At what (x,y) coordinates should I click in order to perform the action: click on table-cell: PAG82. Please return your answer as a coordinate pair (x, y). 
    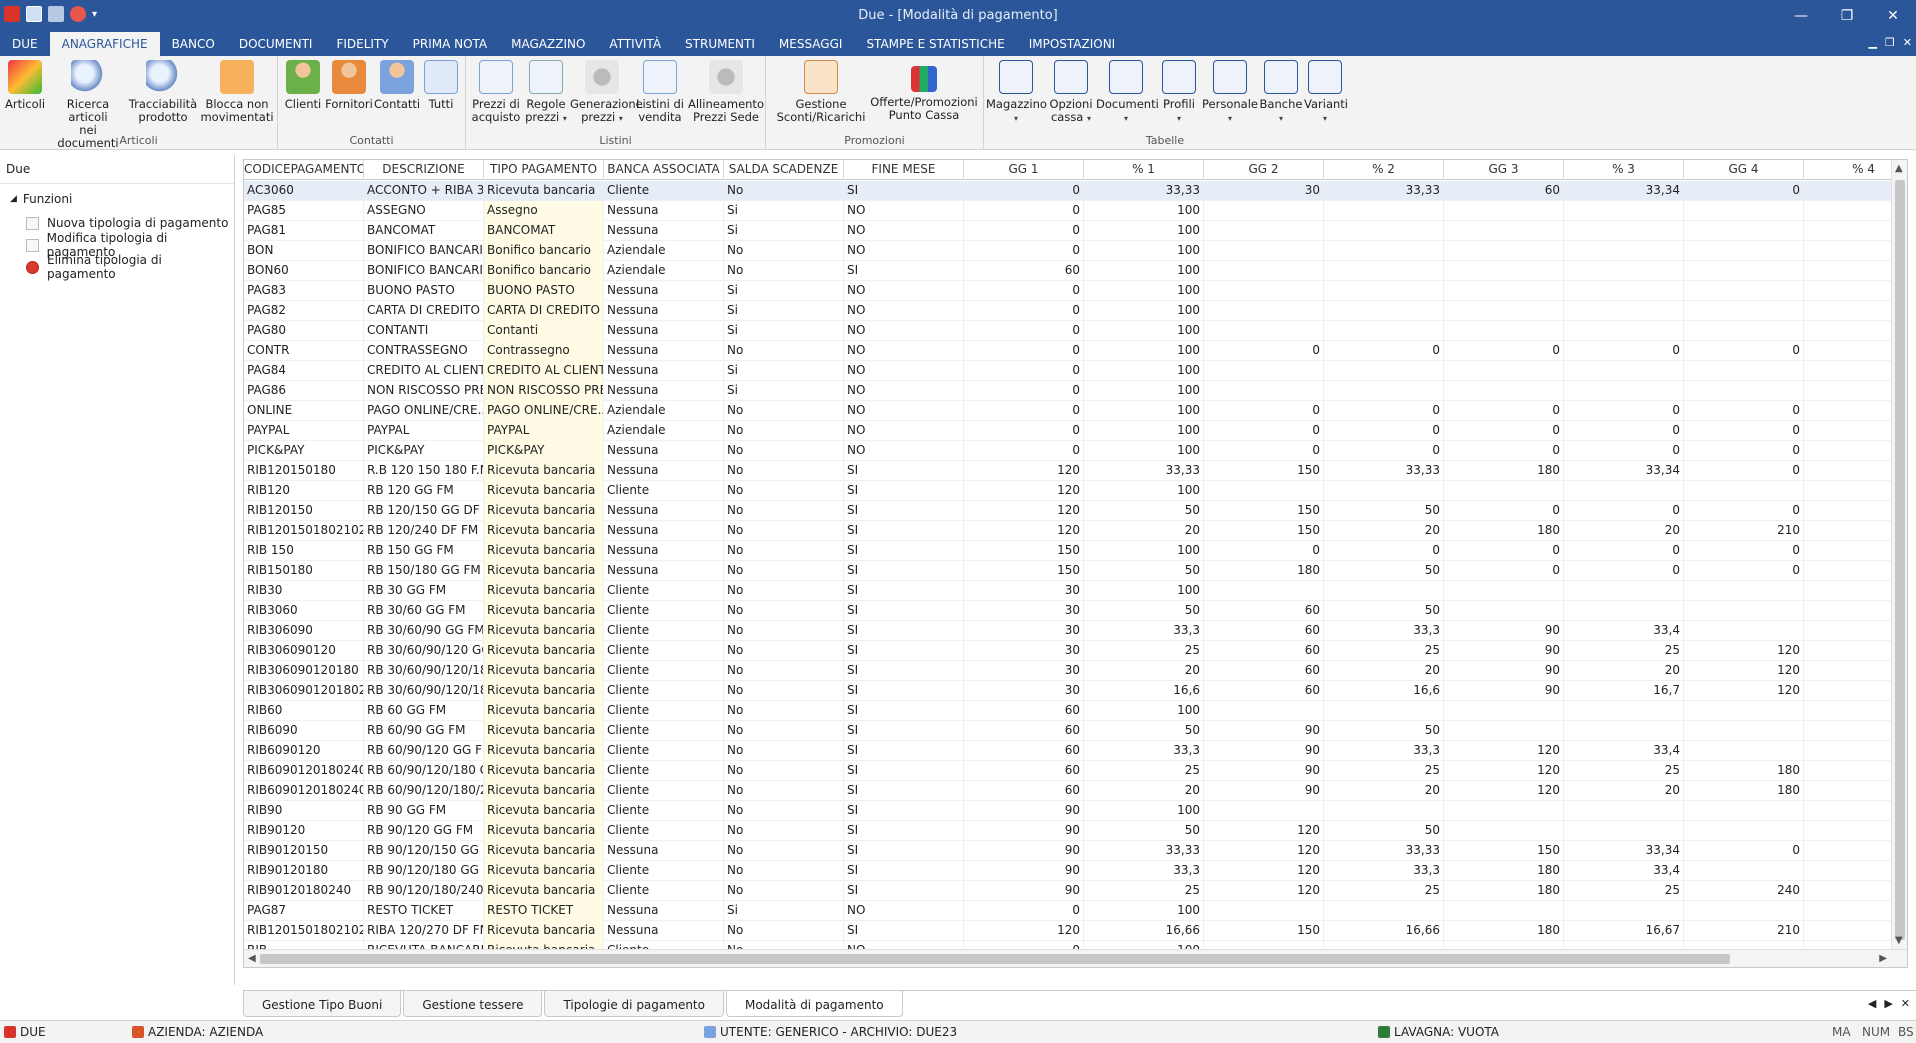
    Looking at the image, I should click on (304, 311).